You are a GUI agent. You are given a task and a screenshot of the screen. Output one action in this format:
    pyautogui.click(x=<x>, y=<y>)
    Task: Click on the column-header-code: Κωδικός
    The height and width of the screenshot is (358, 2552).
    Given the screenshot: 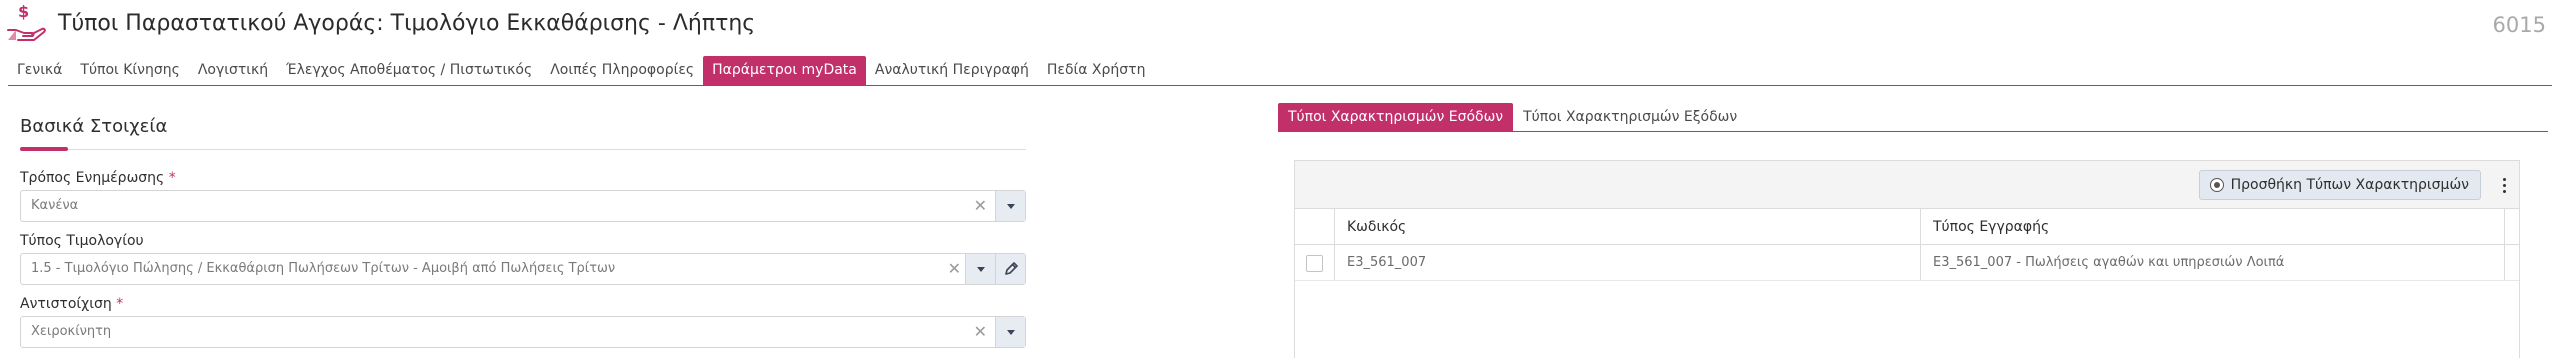 What is the action you would take?
    pyautogui.click(x=1628, y=226)
    